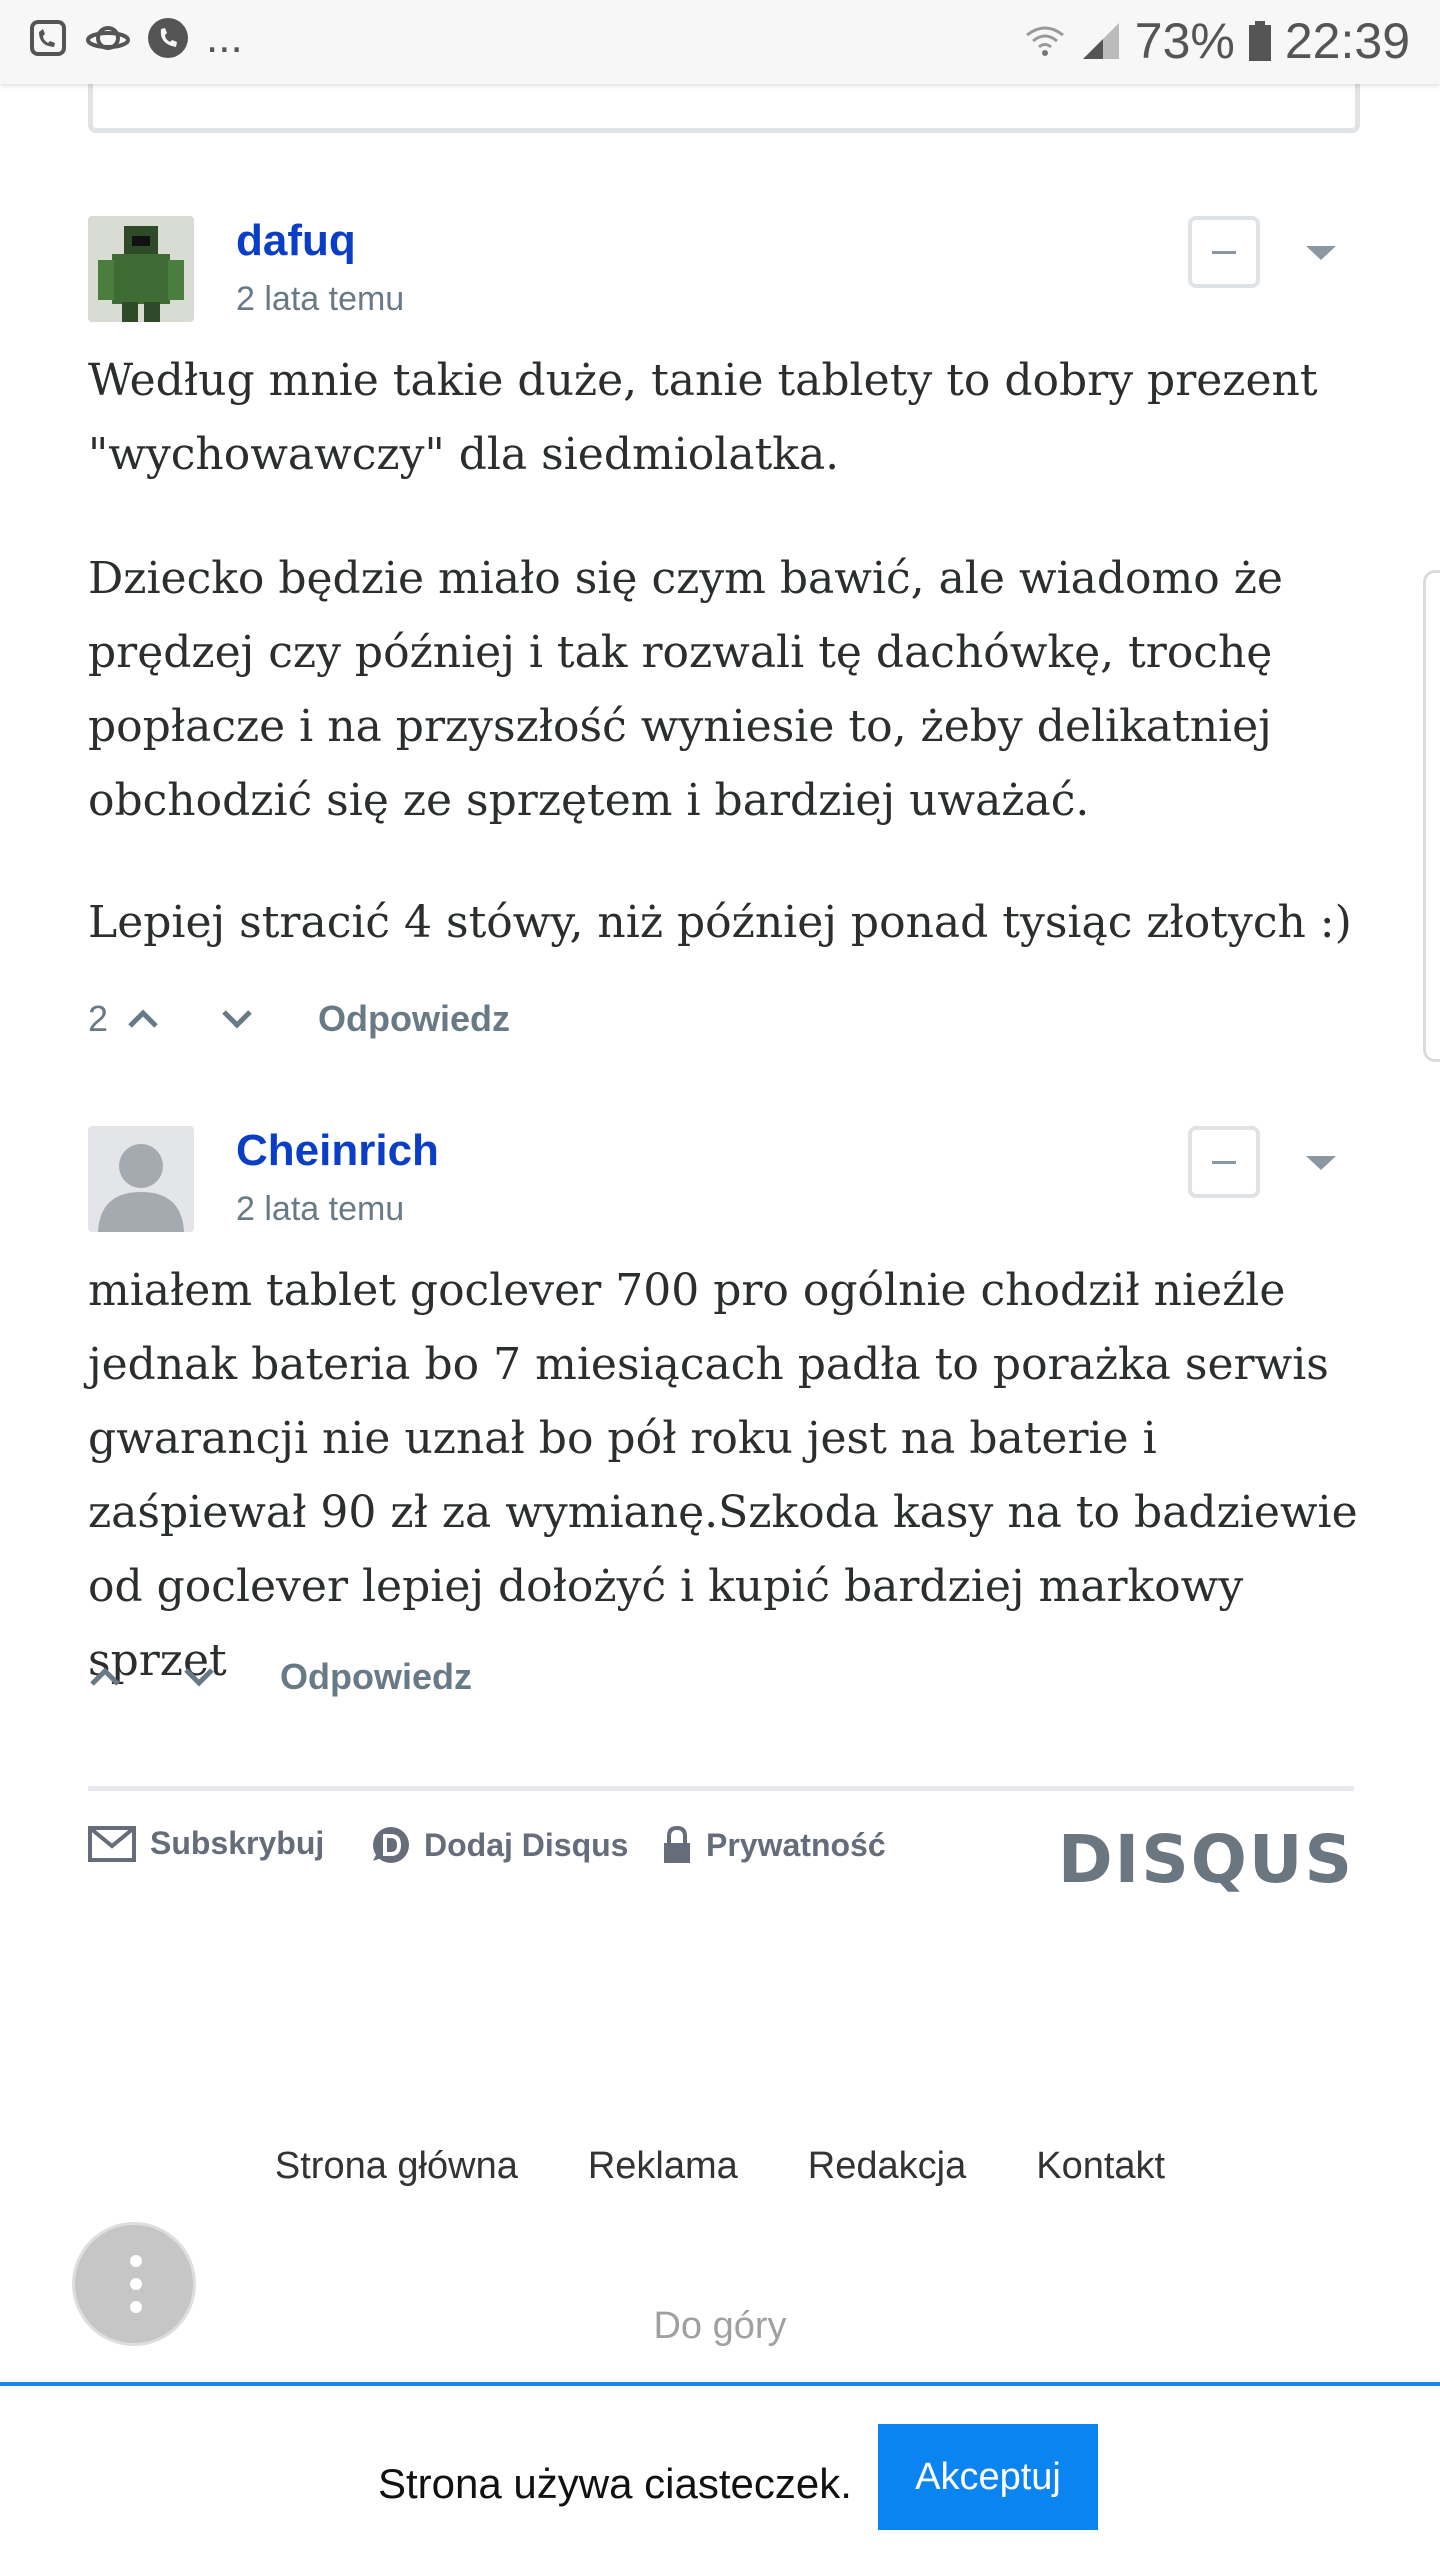 This screenshot has height=2564, width=1440. I want to click on subscribe-link: Subskrybuj, so click(206, 1843).